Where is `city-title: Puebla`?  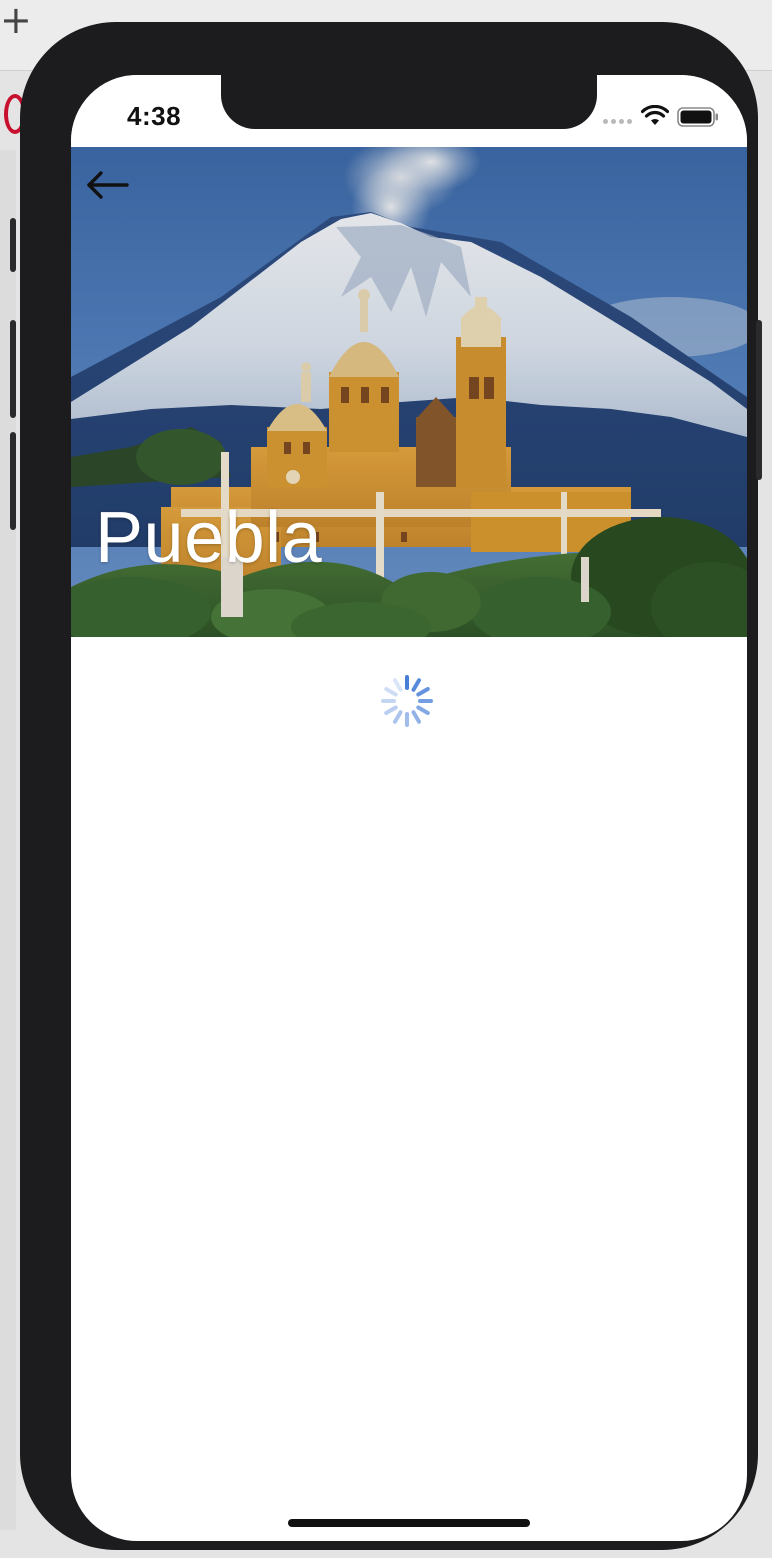
city-title: Puebla is located at coordinates (209, 538).